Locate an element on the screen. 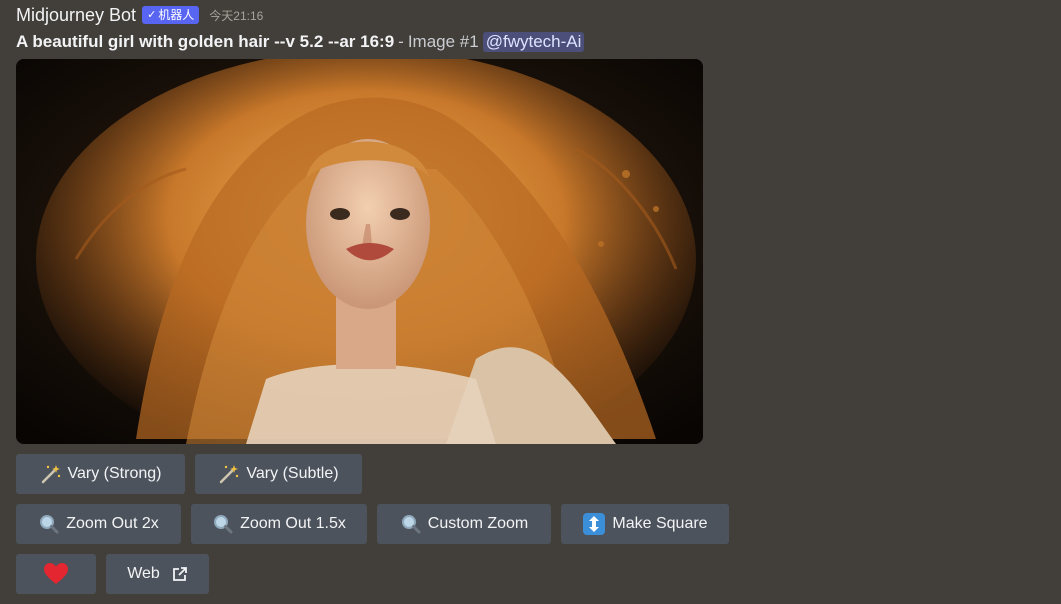 Image resolution: width=1061 pixels, height=604 pixels. user-mention: @fwytech-Ai is located at coordinates (533, 42).